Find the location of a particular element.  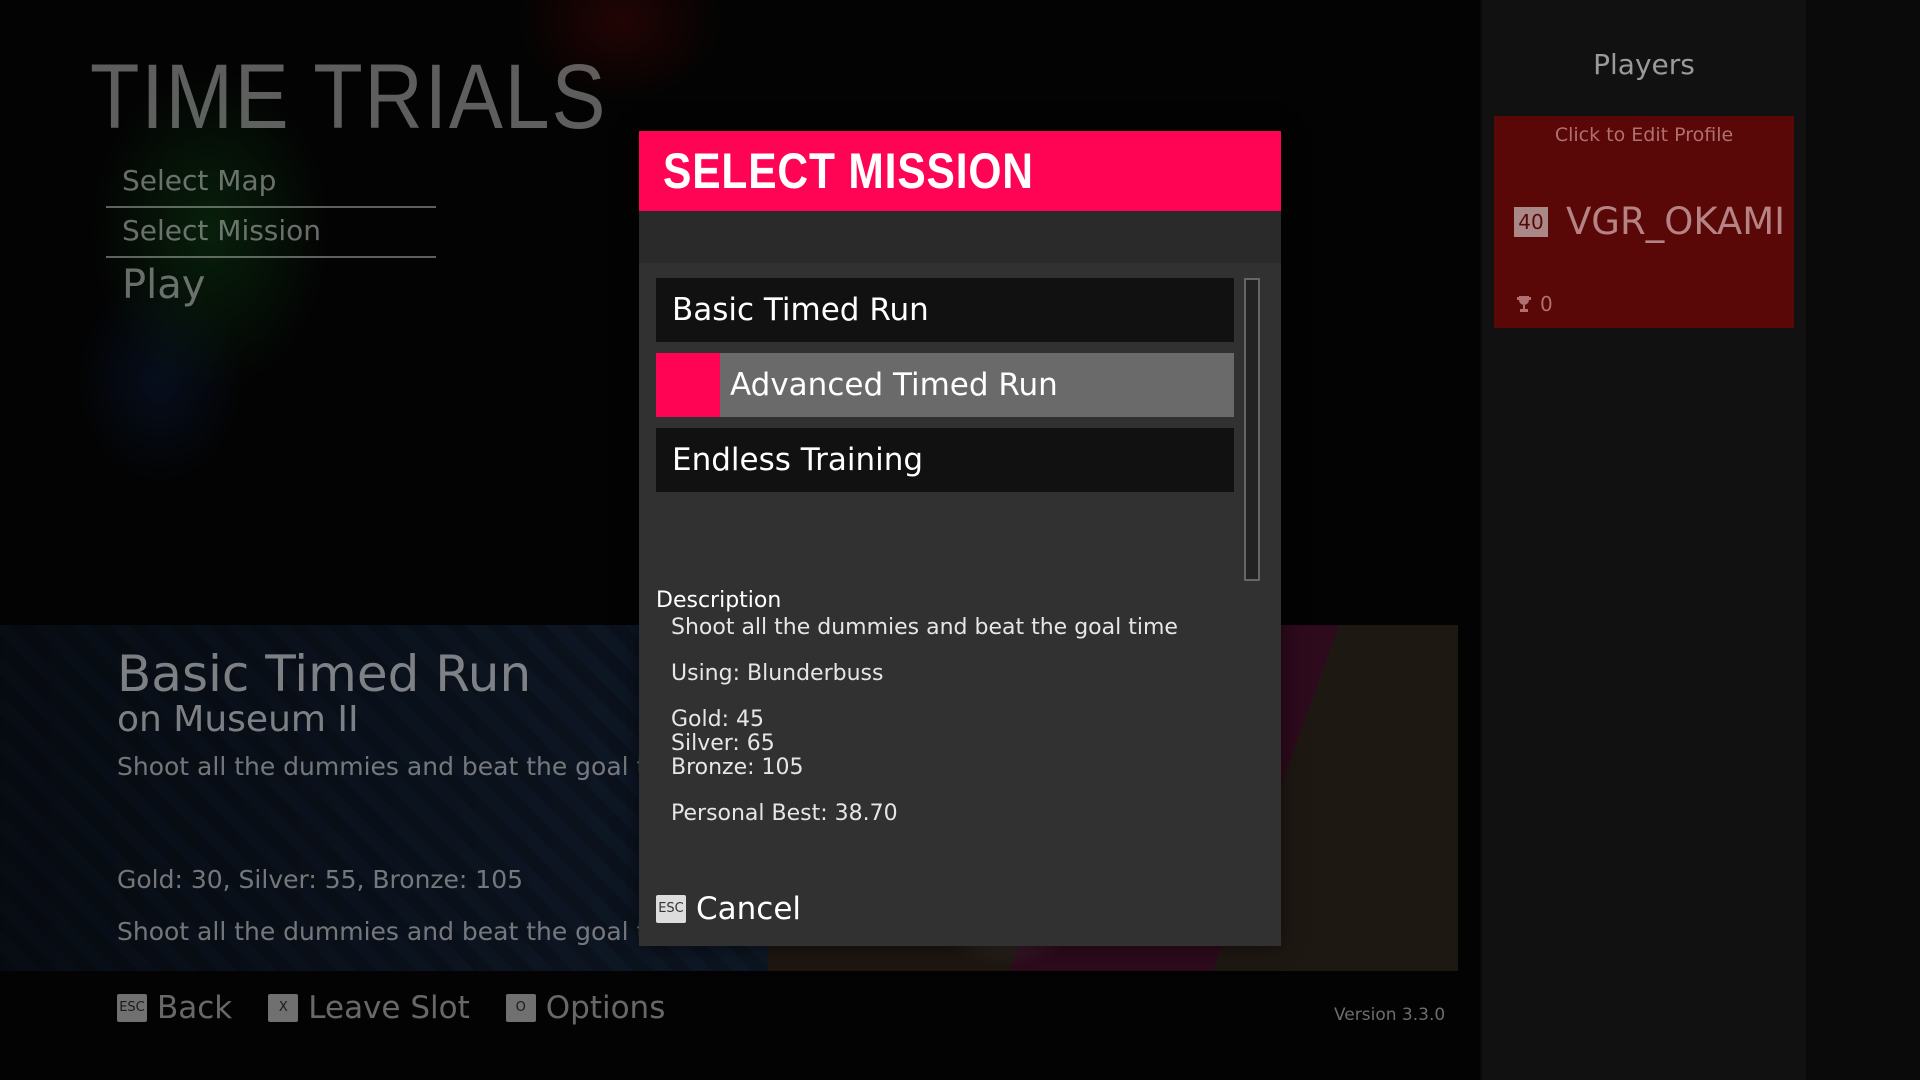

options-label: Options is located at coordinates (605, 1008).